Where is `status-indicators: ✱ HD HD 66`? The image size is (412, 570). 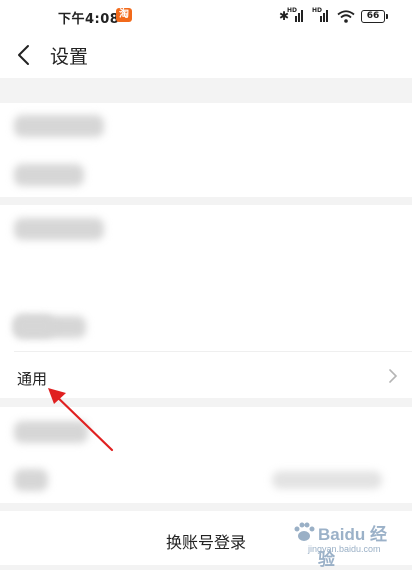 status-indicators: ✱ HD HD 66 is located at coordinates (333, 15).